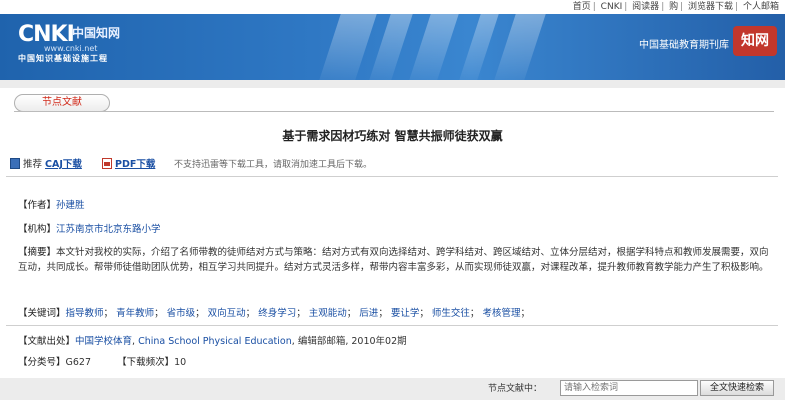  I want to click on site-badge-logo: 知网, so click(755, 41).